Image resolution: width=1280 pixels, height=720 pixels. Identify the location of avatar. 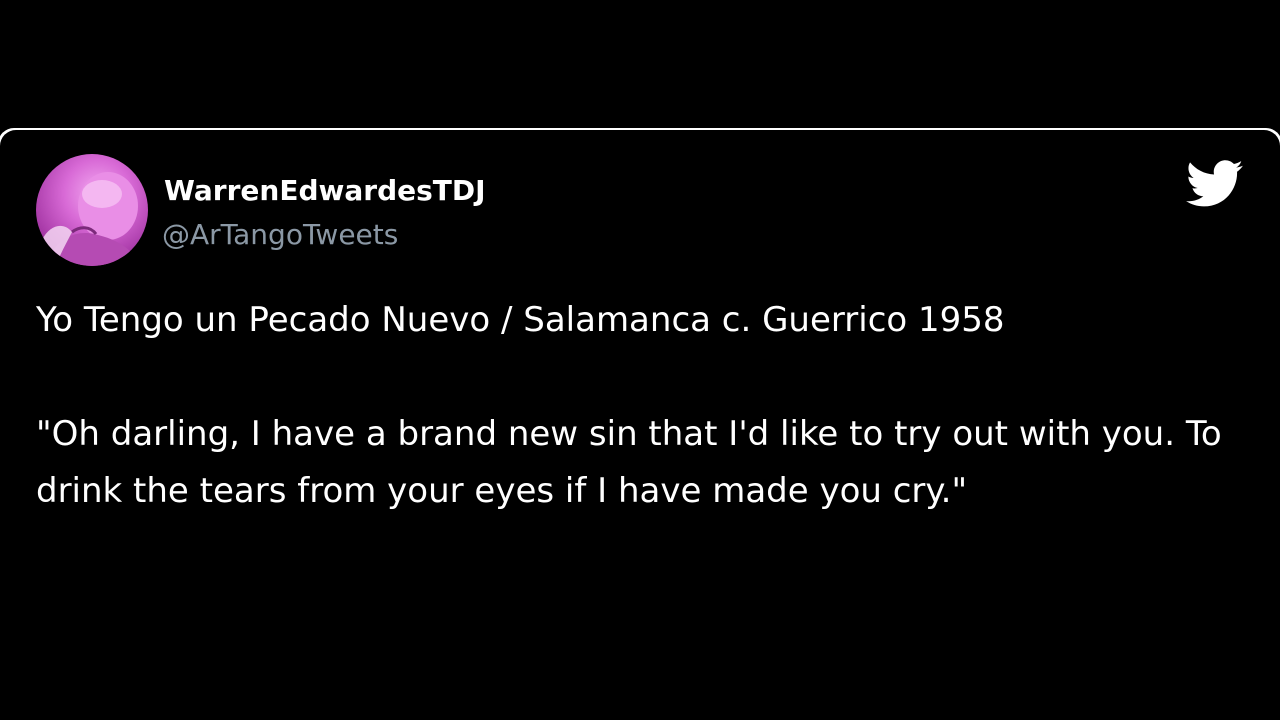
(92, 210).